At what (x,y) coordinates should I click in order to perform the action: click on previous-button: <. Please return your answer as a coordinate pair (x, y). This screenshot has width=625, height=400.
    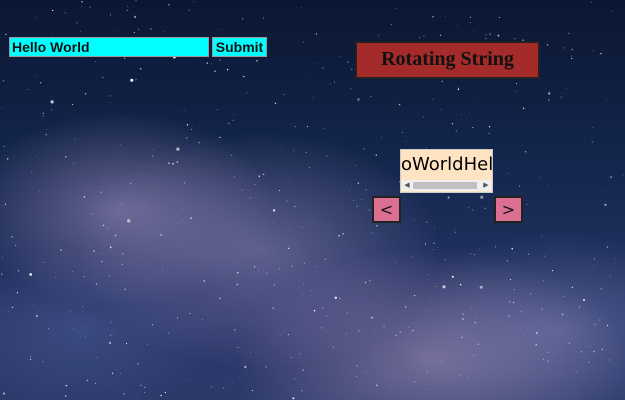
    Looking at the image, I should click on (386, 209).